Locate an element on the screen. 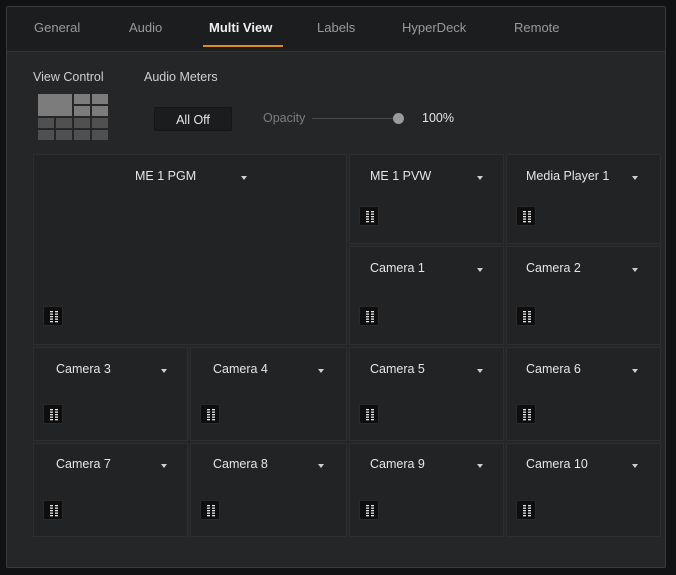 The image size is (676, 575). tab-labels: Labels is located at coordinates (336, 27).